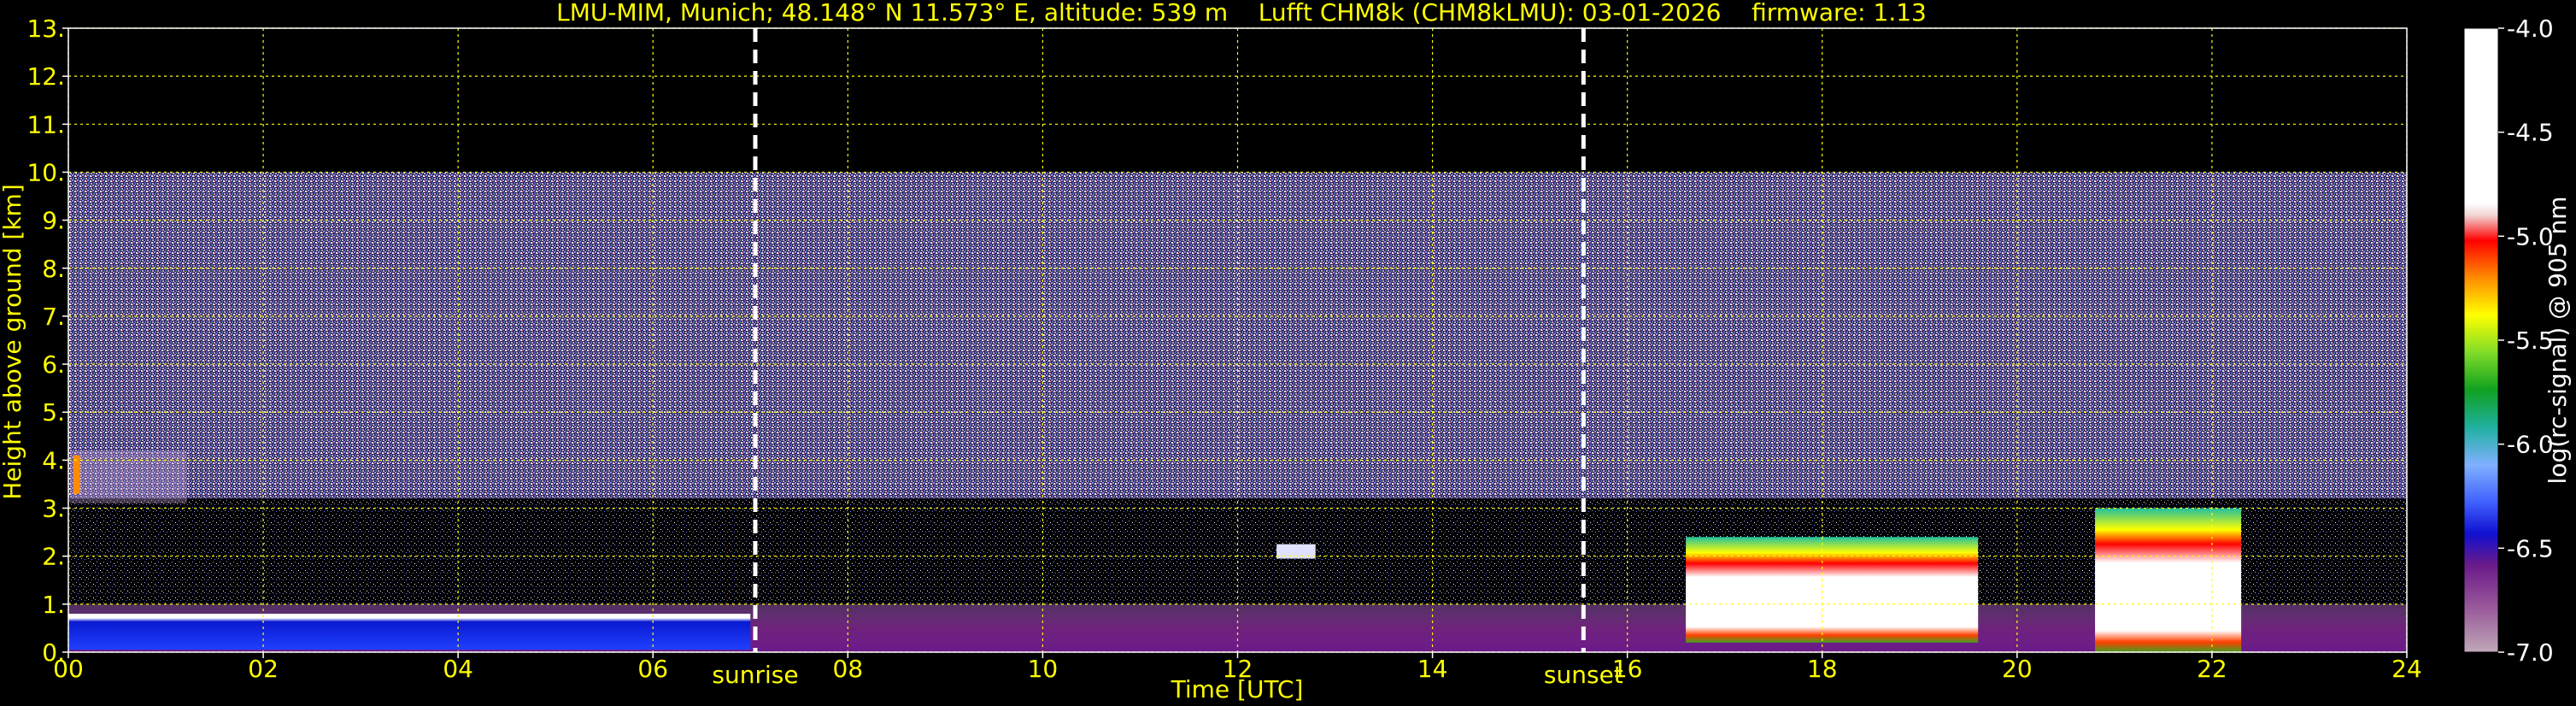 The width and height of the screenshot is (2576, 706). Describe the element at coordinates (652, 669) in the screenshot. I see `x-tick-label: 06` at that location.